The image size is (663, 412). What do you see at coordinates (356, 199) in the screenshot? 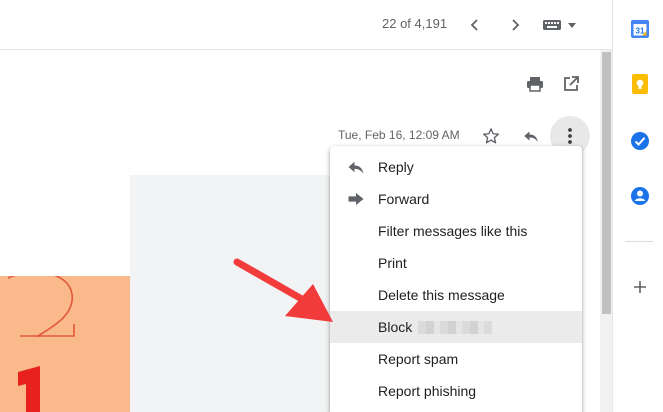
I see `forward-icon` at bounding box center [356, 199].